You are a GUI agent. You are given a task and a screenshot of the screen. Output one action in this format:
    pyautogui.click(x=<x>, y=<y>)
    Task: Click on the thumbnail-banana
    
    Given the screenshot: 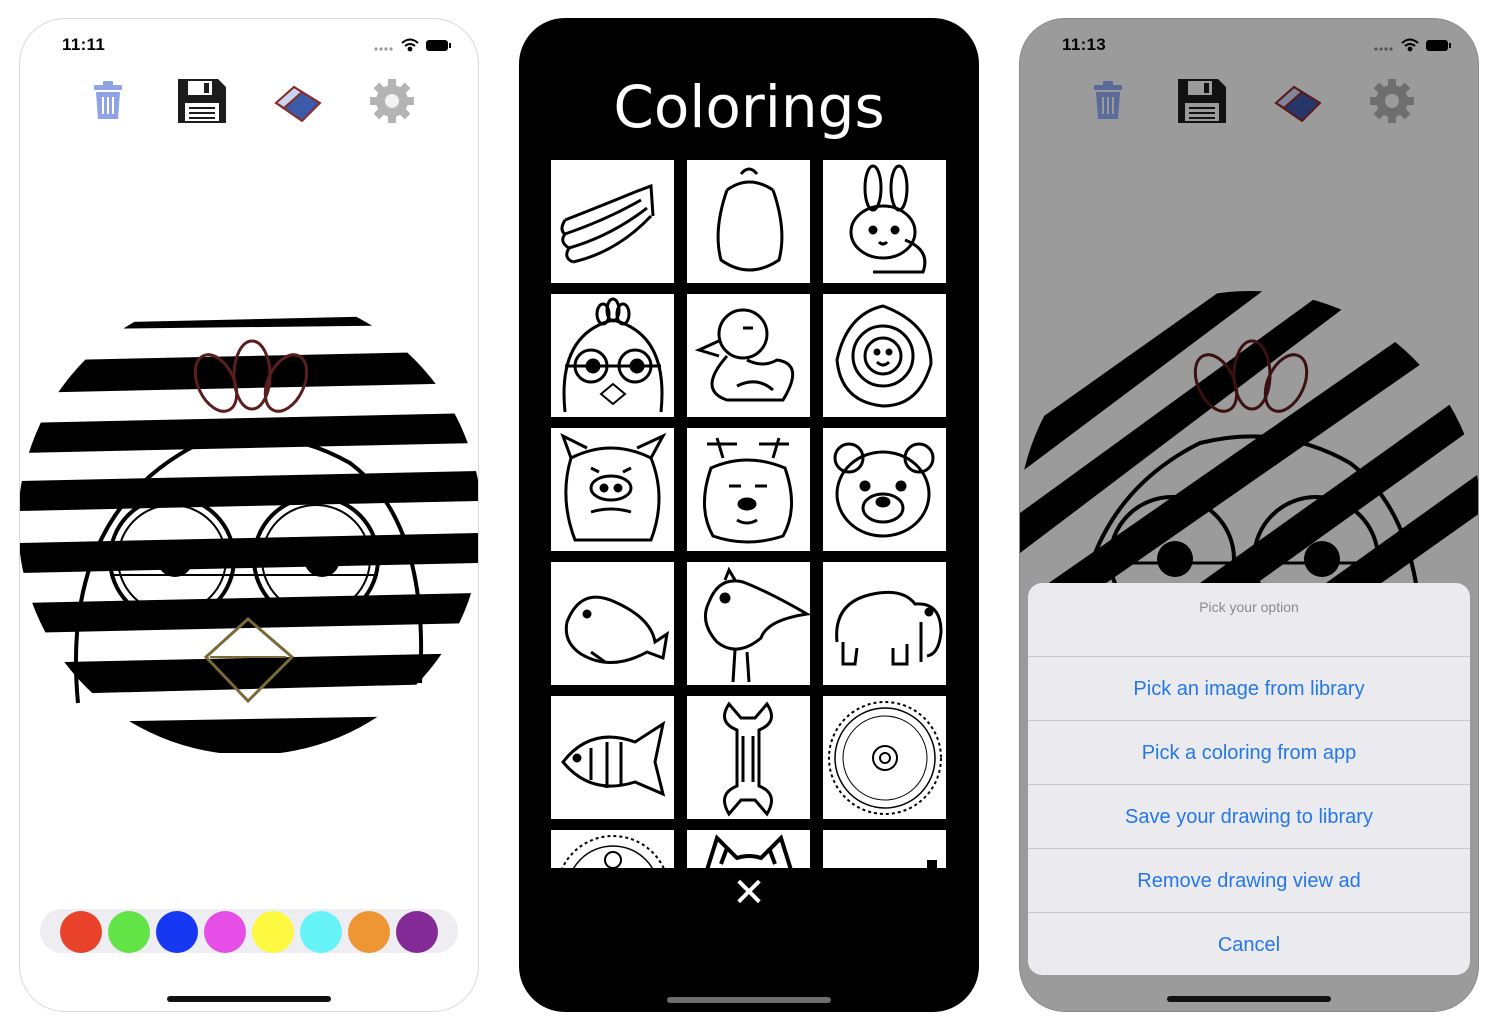 What is the action you would take?
    pyautogui.click(x=612, y=221)
    